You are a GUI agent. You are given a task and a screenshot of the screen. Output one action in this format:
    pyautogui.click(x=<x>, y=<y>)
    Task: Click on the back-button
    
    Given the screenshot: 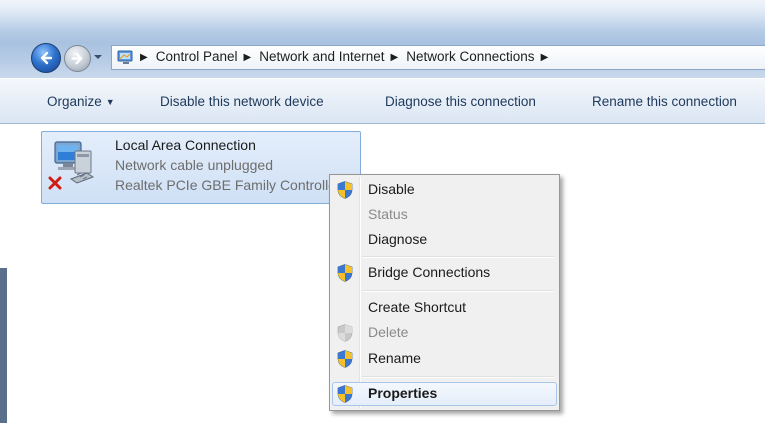 What is the action you would take?
    pyautogui.click(x=46, y=58)
    